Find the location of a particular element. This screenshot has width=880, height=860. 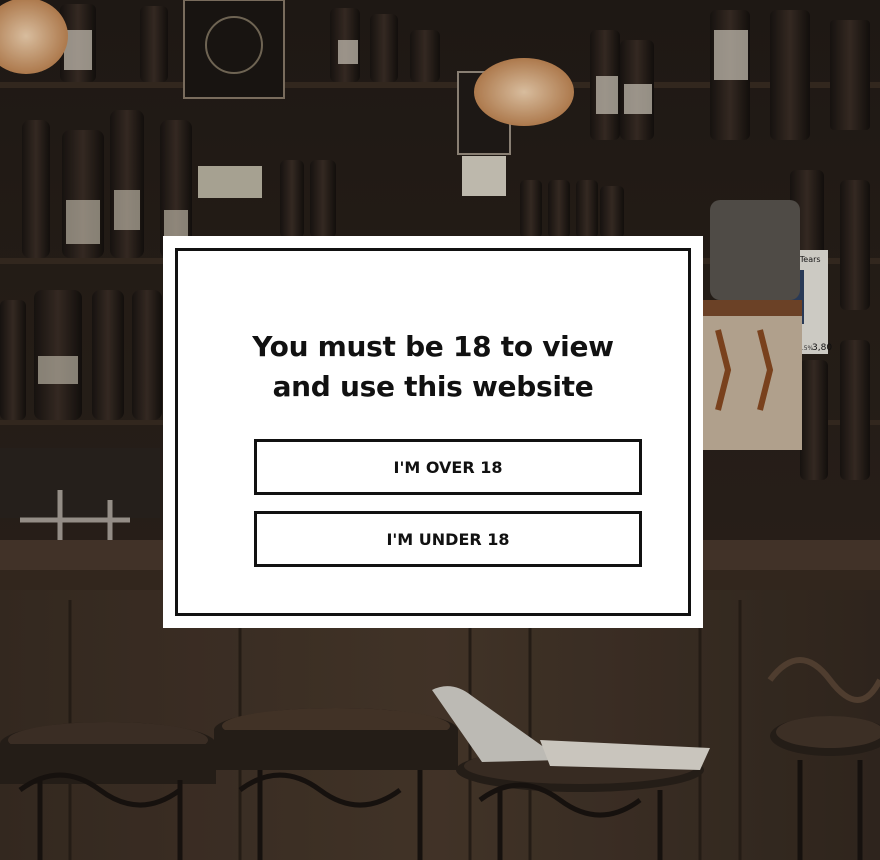

under-18-button: I'M UNDER 18 is located at coordinates (448, 539).